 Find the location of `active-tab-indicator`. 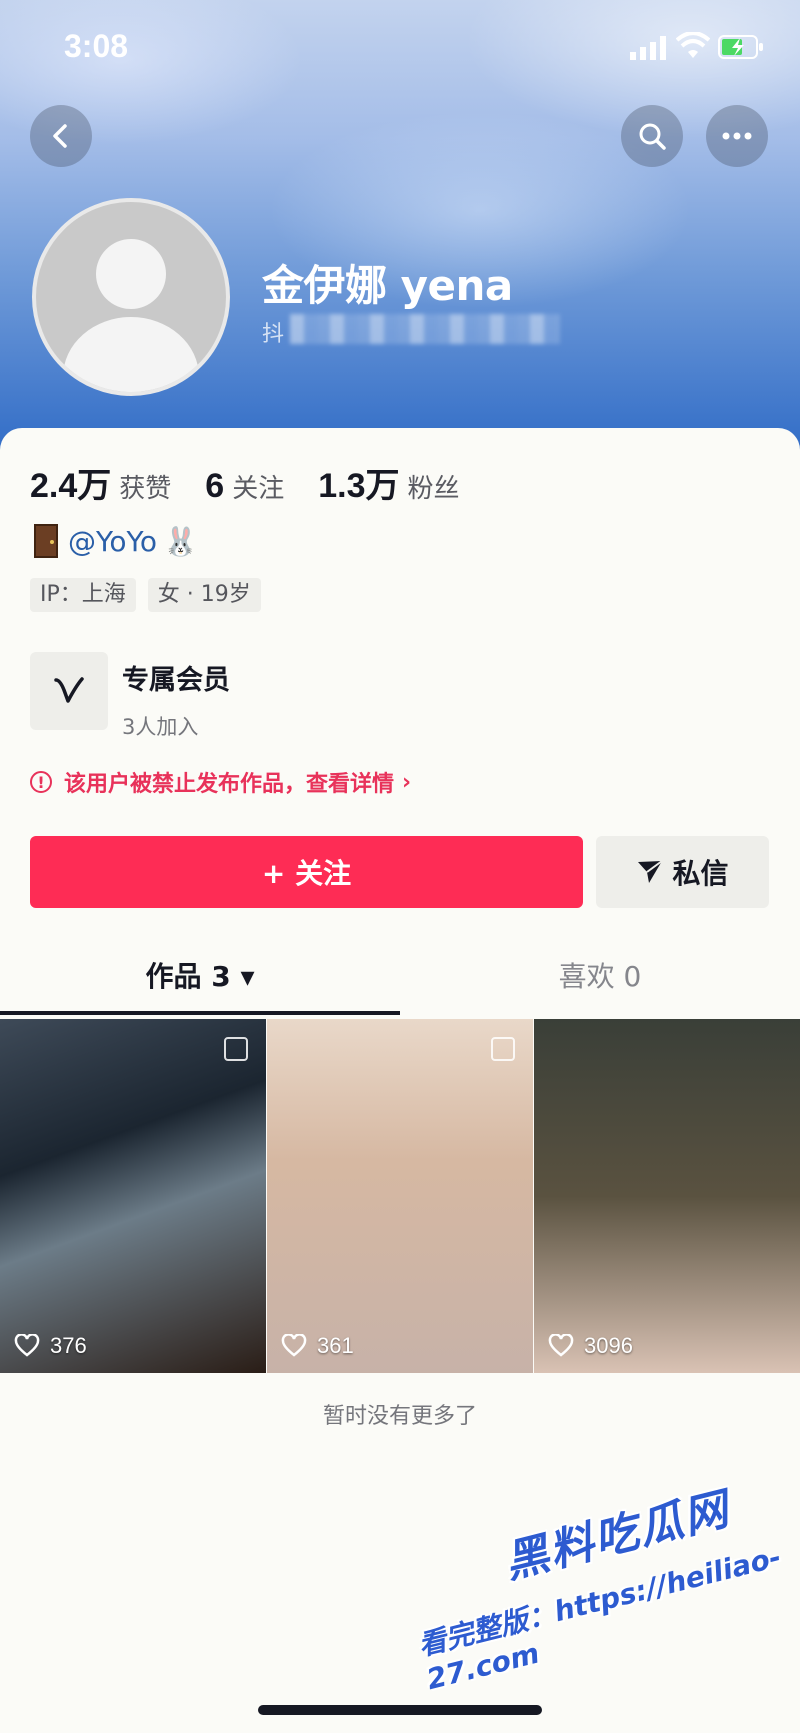

active-tab-indicator is located at coordinates (200, 1013).